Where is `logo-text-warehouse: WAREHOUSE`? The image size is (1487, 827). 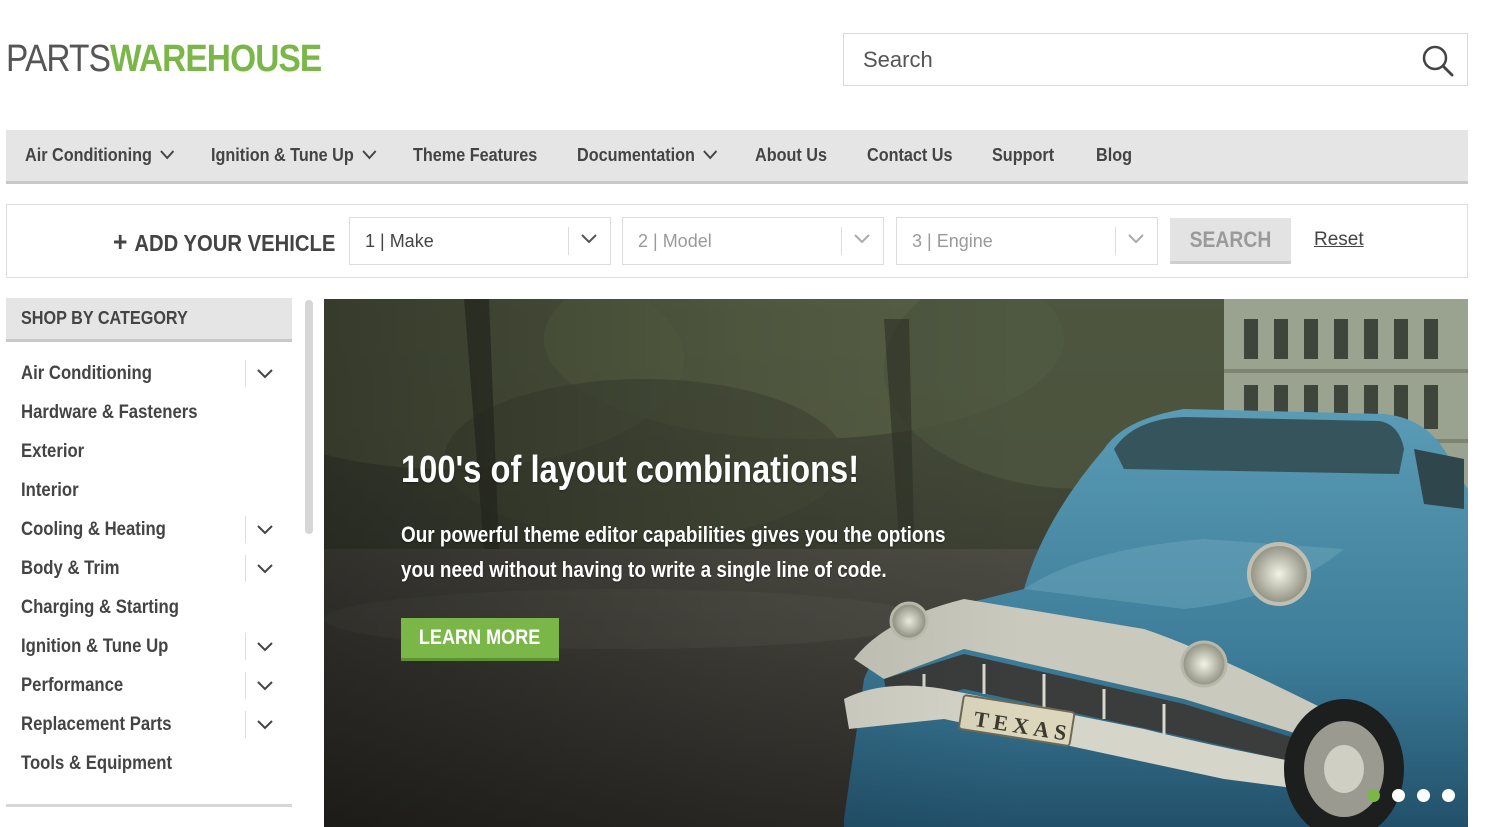
logo-text-warehouse: WAREHOUSE is located at coordinates (216, 59).